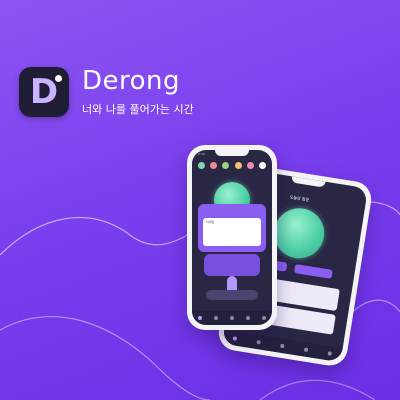 The image size is (400, 400). What do you see at coordinates (232, 166) in the screenshot?
I see `front-avatar-row` at bounding box center [232, 166].